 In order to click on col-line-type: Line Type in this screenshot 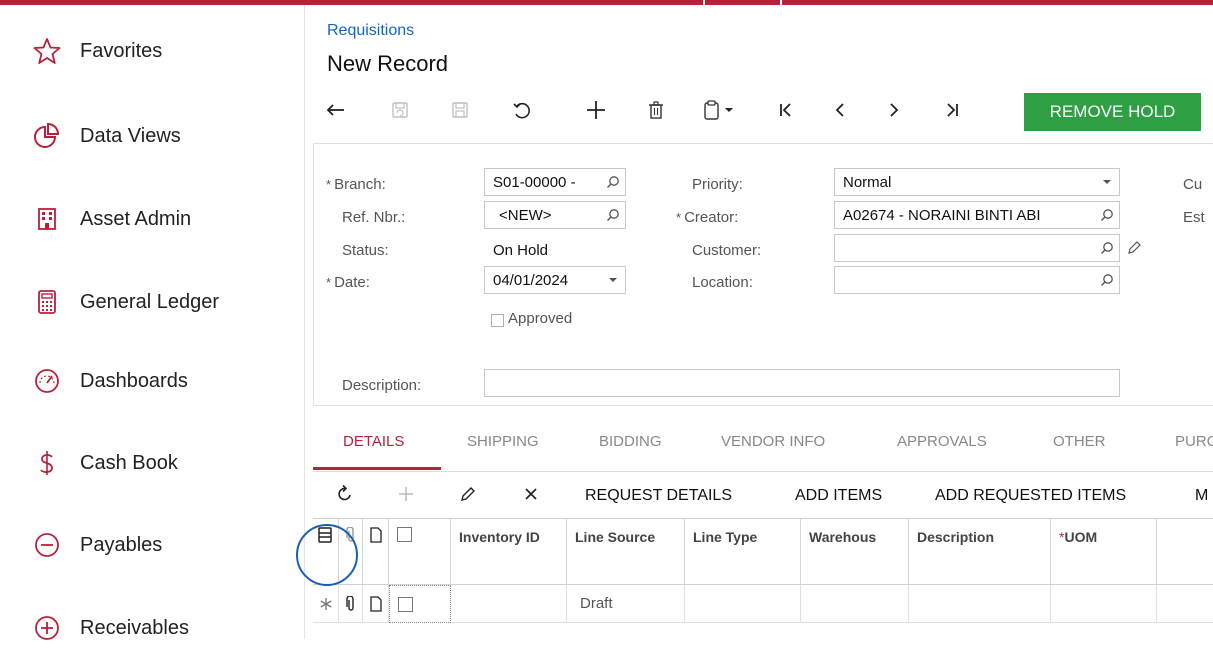, I will do `click(743, 552)`.